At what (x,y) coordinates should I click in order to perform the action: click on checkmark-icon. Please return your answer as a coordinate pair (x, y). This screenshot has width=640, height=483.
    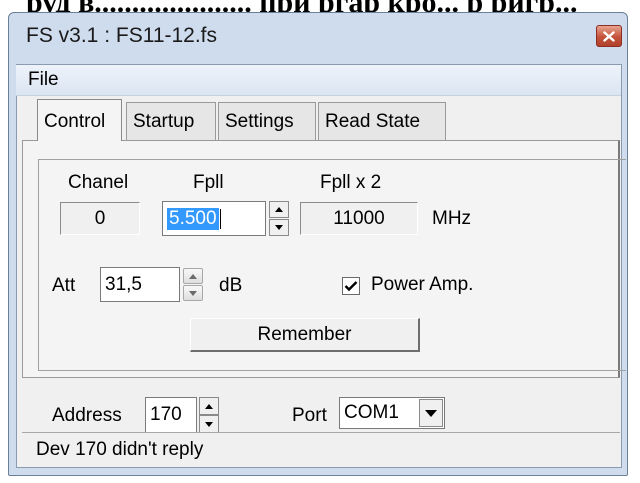
    Looking at the image, I should click on (351, 286).